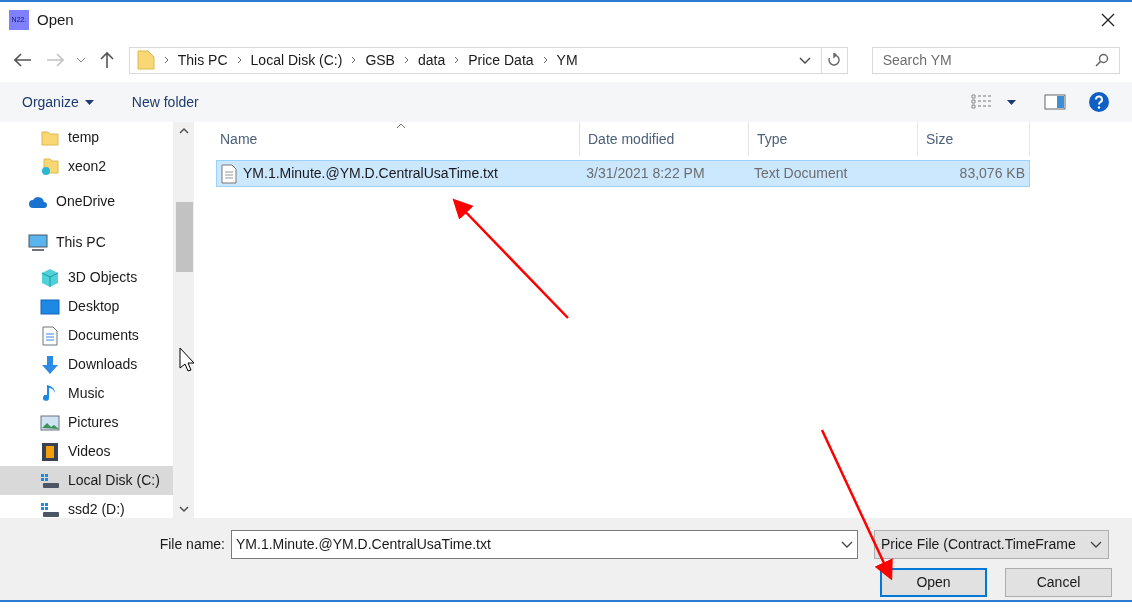 This screenshot has width=1132, height=613. What do you see at coordinates (86, 201) in the screenshot?
I see `sidebar-item: OneDrive` at bounding box center [86, 201].